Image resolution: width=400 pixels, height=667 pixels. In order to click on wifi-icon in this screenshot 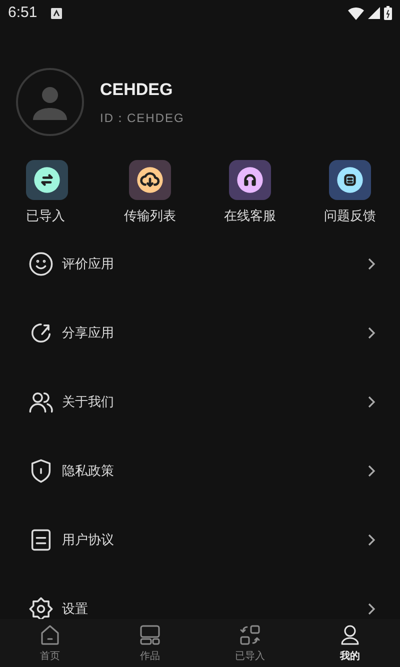, I will do `click(356, 13)`.